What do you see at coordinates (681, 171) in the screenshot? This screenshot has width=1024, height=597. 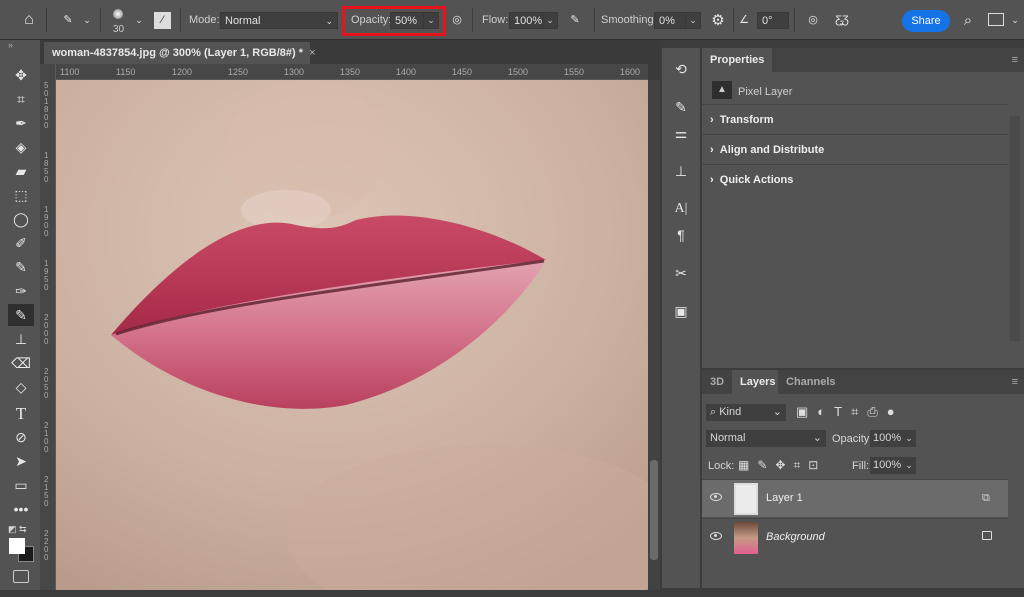 I see `clone-source-icon: ⊥` at bounding box center [681, 171].